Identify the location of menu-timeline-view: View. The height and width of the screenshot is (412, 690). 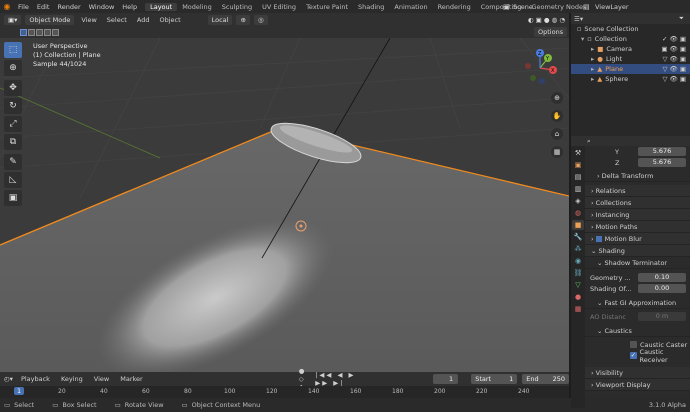
(101, 379).